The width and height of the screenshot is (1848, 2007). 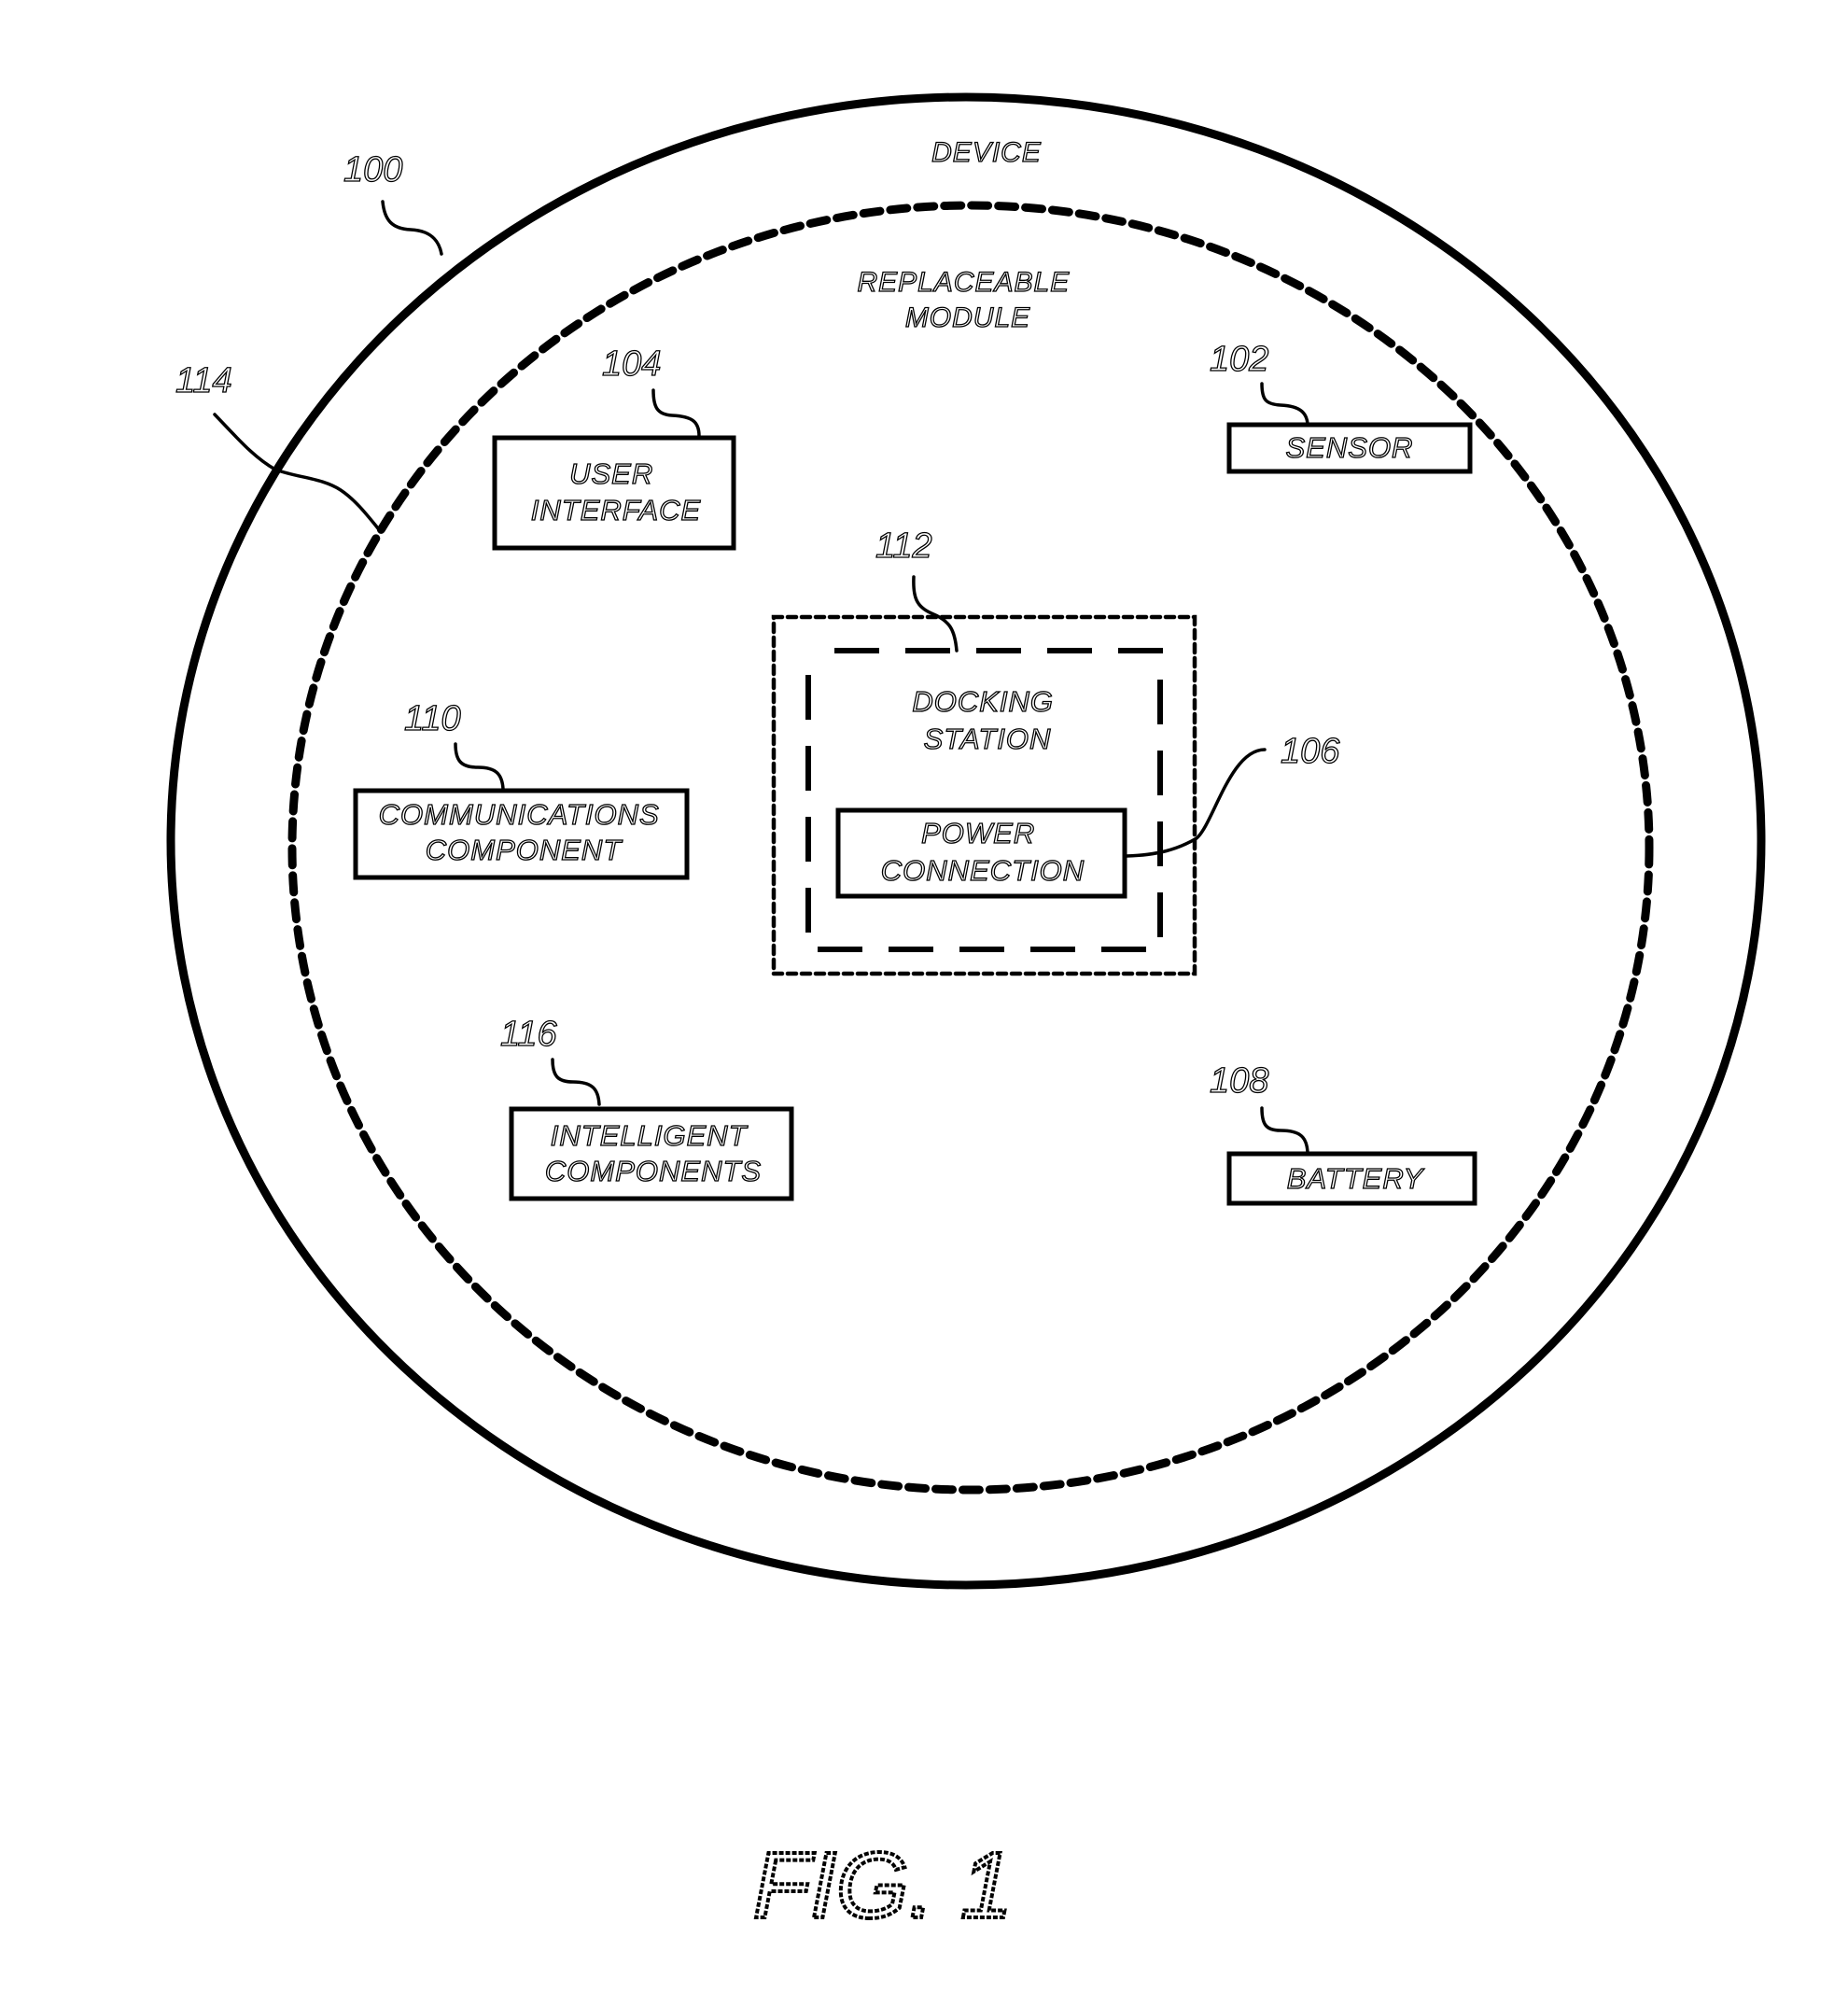 I want to click on ref-102: 102, so click(x=1239, y=359).